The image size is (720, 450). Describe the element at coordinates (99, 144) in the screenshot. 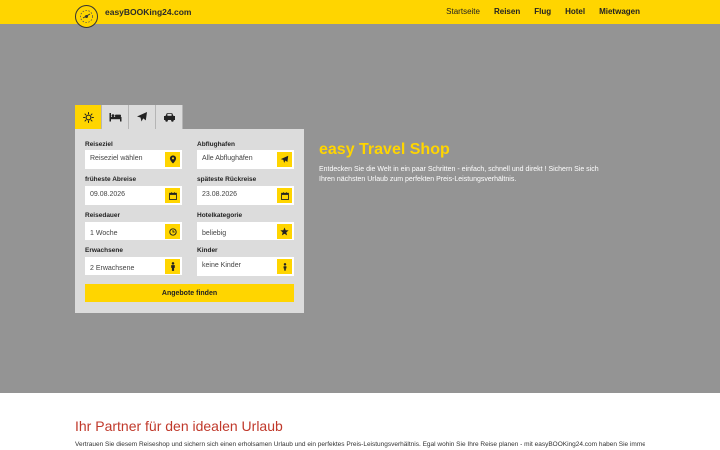

I see `destination-label: Reiseziel` at that location.